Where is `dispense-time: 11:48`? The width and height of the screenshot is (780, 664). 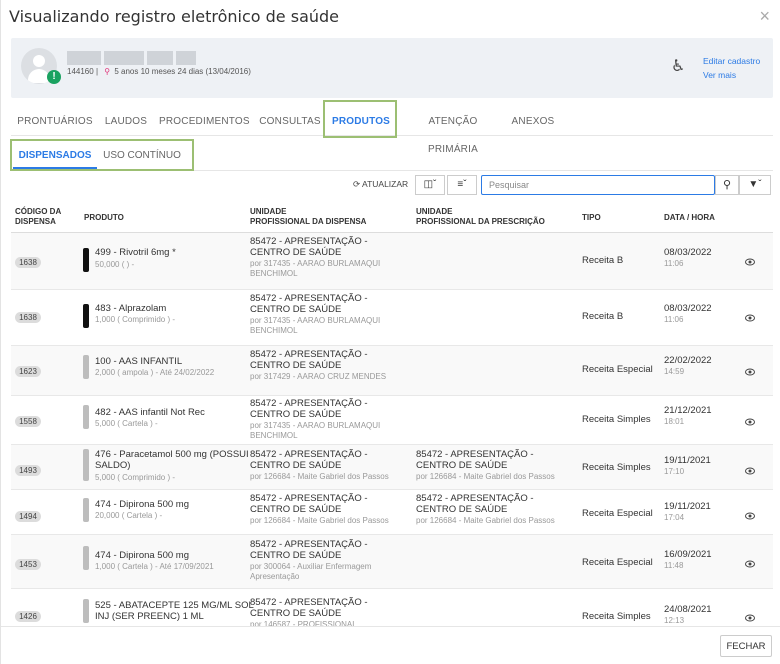
dispense-time: 11:48 is located at coordinates (674, 565).